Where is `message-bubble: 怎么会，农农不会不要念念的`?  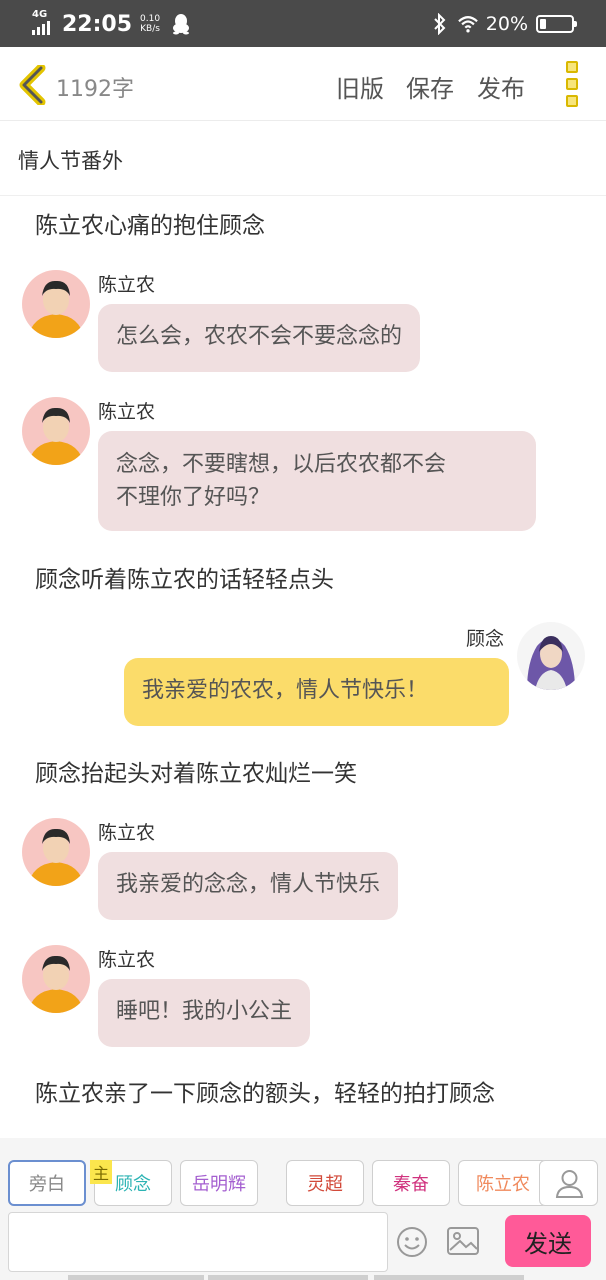
message-bubble: 怎么会，农农不会不要念念的 is located at coordinates (259, 338).